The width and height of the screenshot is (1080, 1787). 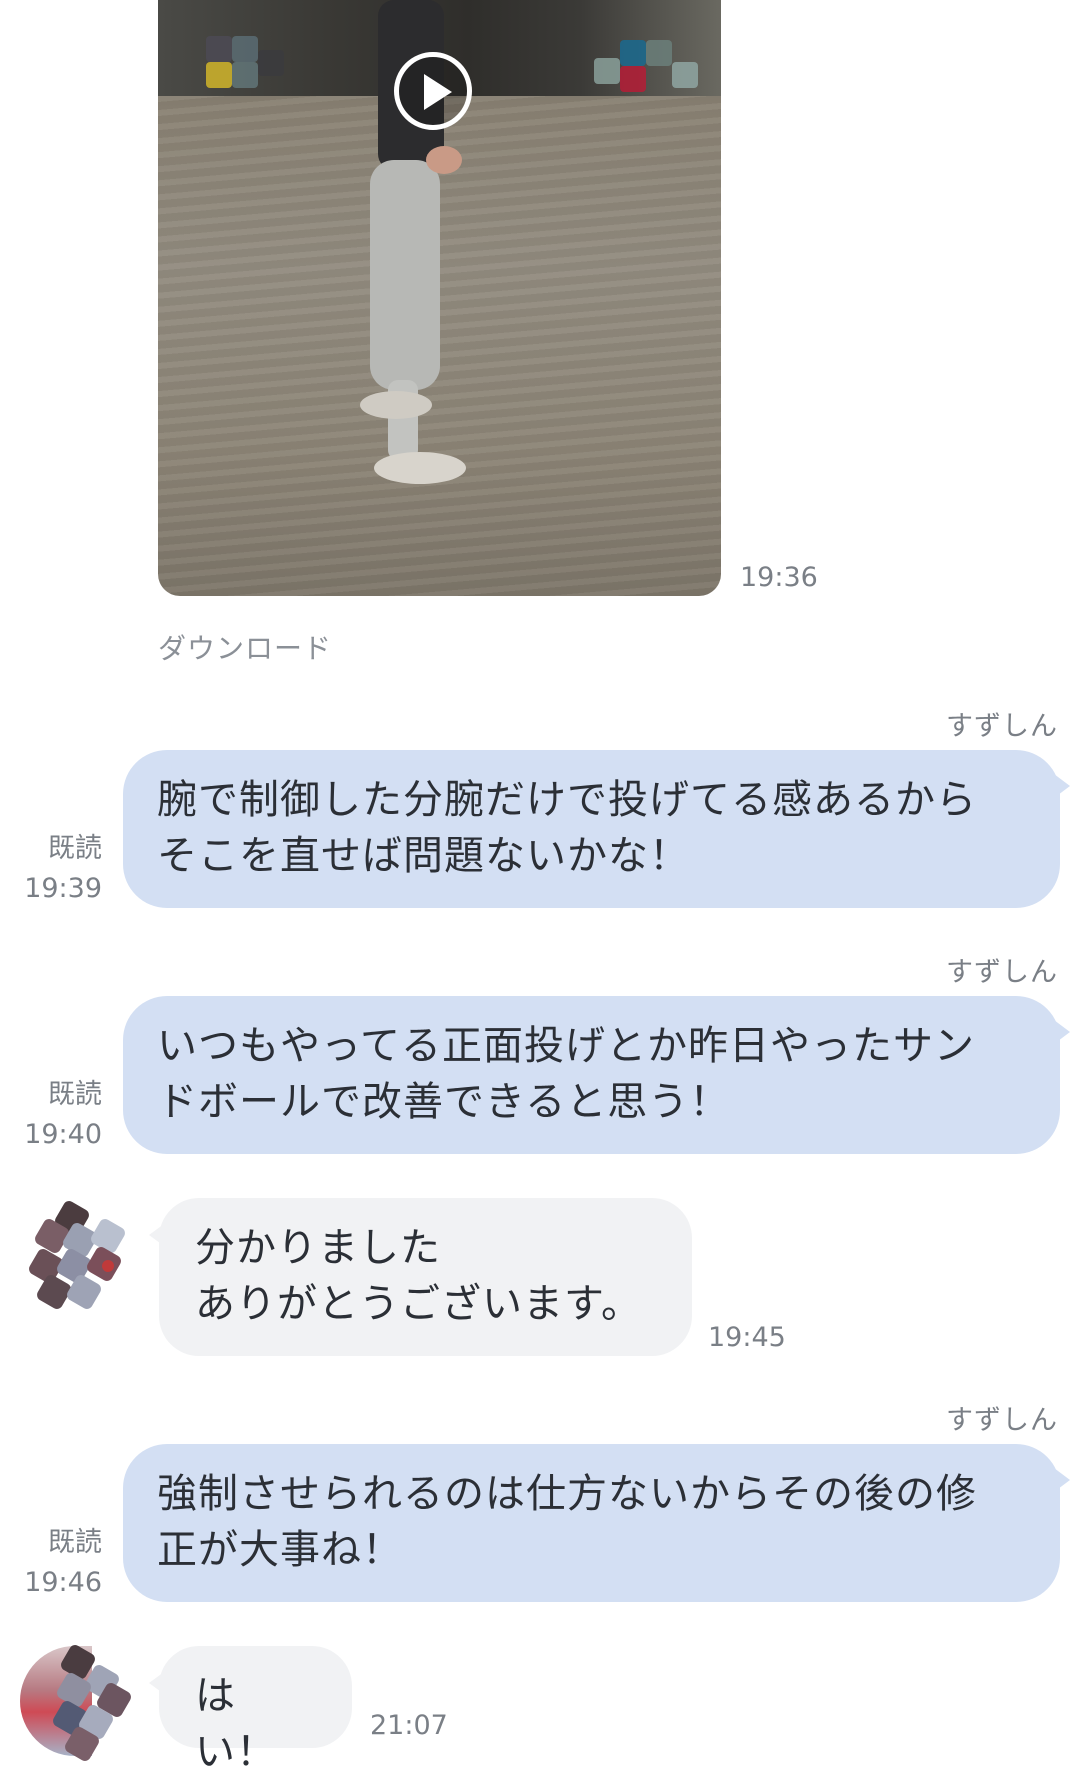 What do you see at coordinates (438, 92) in the screenshot?
I see `play-icon` at bounding box center [438, 92].